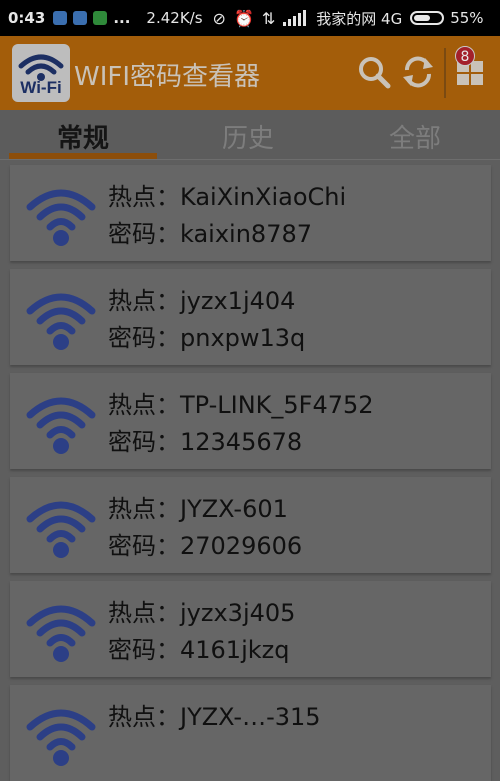 The image size is (500, 781). I want to click on hotspot-password: 密码：4161jkzq, so click(199, 650).